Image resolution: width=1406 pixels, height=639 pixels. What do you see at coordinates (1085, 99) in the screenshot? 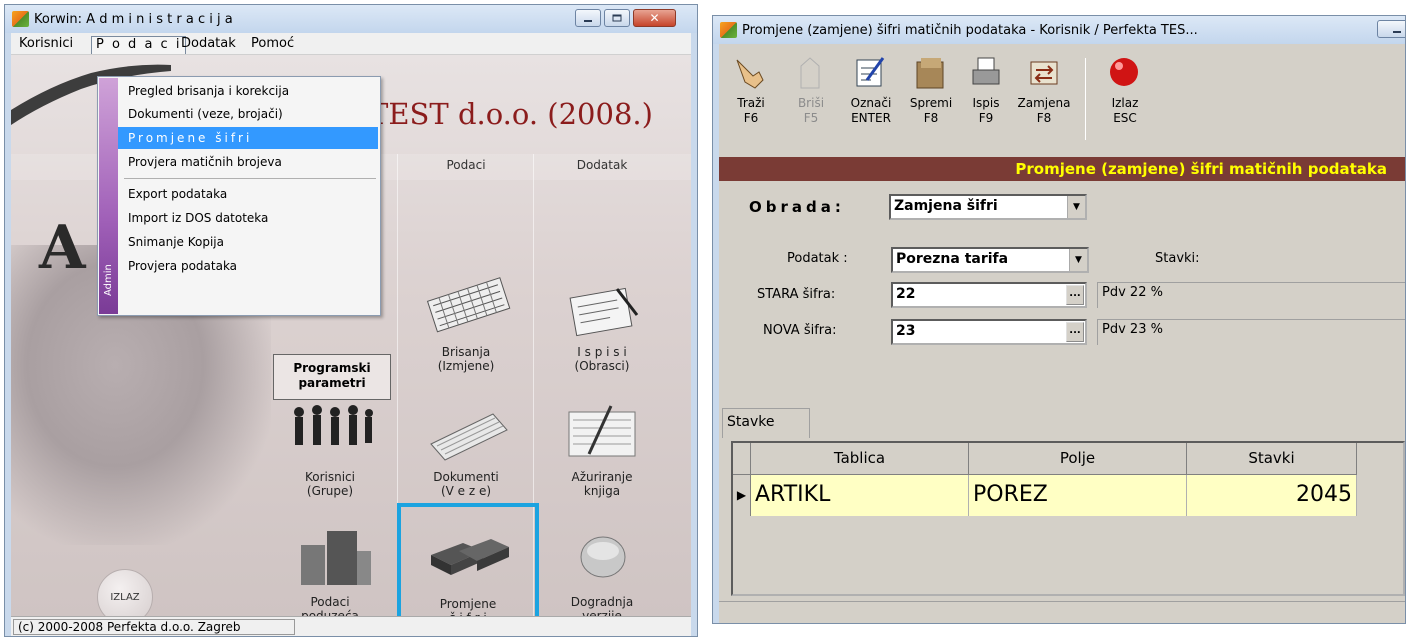
I see `toolbar-separator` at bounding box center [1085, 99].